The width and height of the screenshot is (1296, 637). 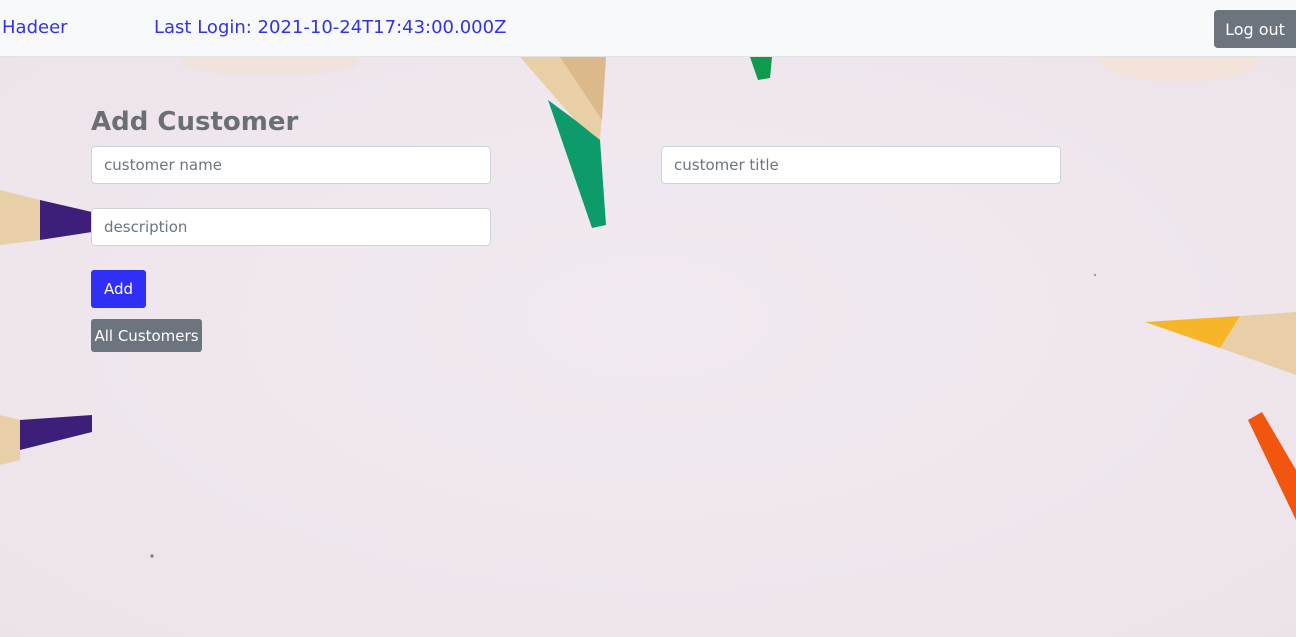 I want to click on page-title: Add Customer, so click(x=195, y=122).